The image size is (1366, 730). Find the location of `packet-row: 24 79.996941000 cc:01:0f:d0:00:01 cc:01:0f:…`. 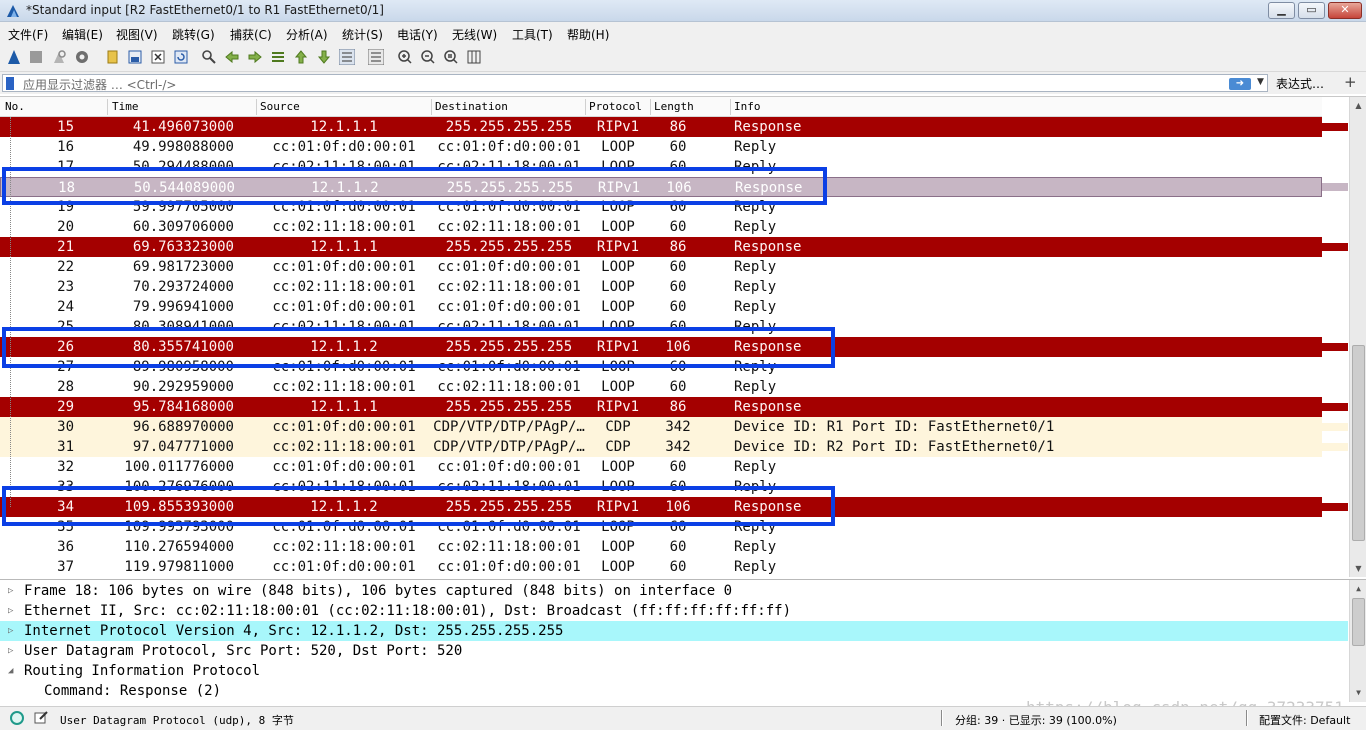

packet-row: 24 79.996941000 cc:01:0f:d0:00:01 cc:01:0f:… is located at coordinates (661, 307).